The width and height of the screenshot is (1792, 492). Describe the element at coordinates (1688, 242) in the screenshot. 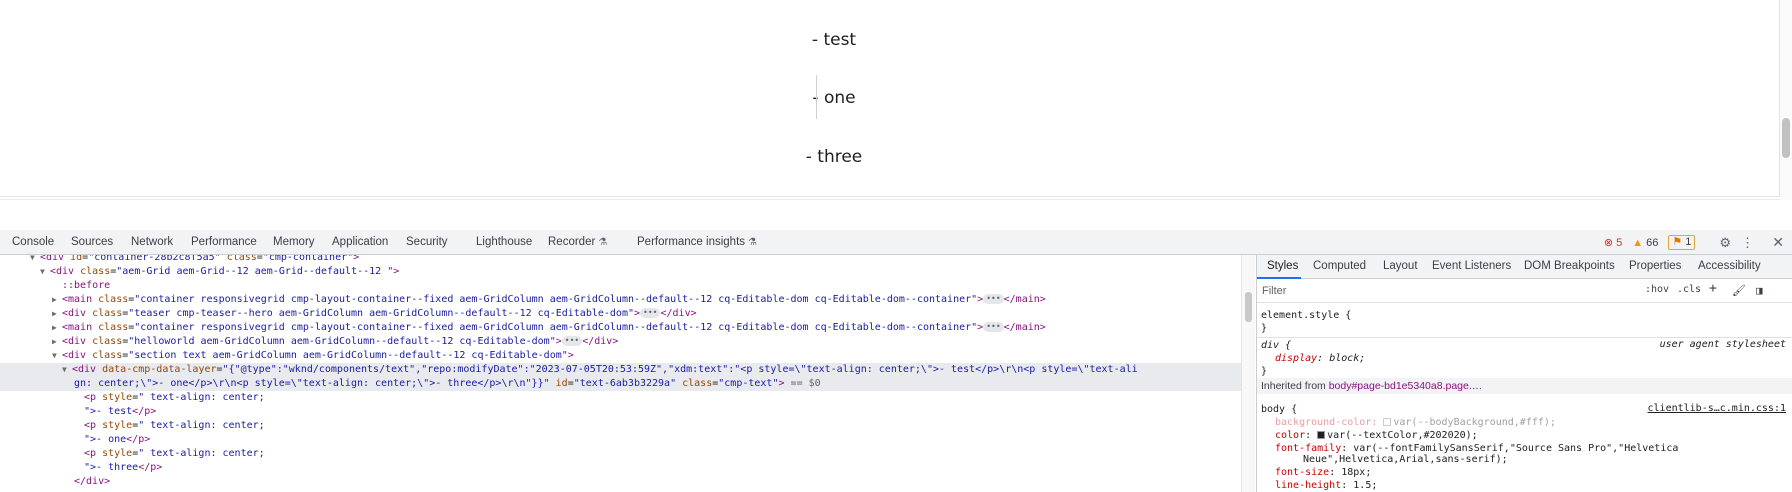

I see `issue-count: 1` at that location.